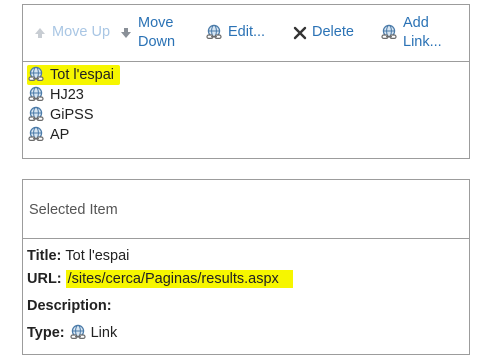 The image size is (484, 355). I want to click on list-item: Tot l'espai, so click(74, 75).